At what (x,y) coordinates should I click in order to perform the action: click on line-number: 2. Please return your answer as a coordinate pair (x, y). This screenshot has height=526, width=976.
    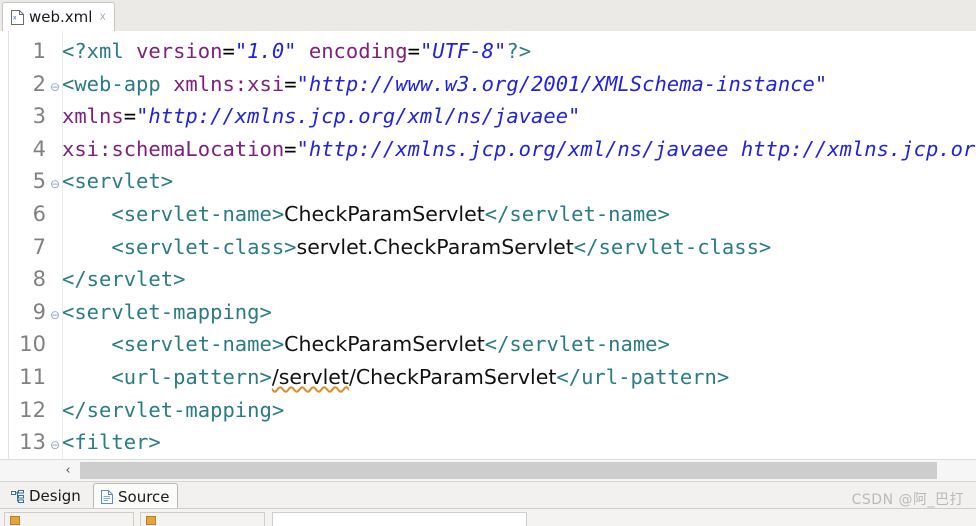
    Looking at the image, I should click on (39, 83).